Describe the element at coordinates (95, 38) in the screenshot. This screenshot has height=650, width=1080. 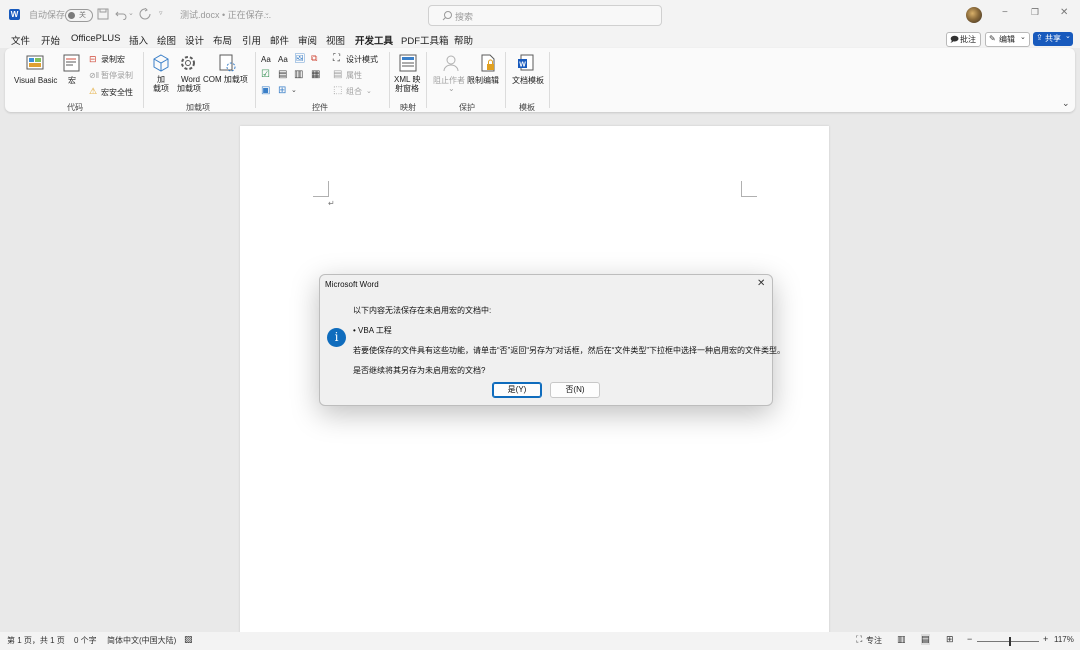
I see `tab-officeplus: OfficePLUS` at that location.